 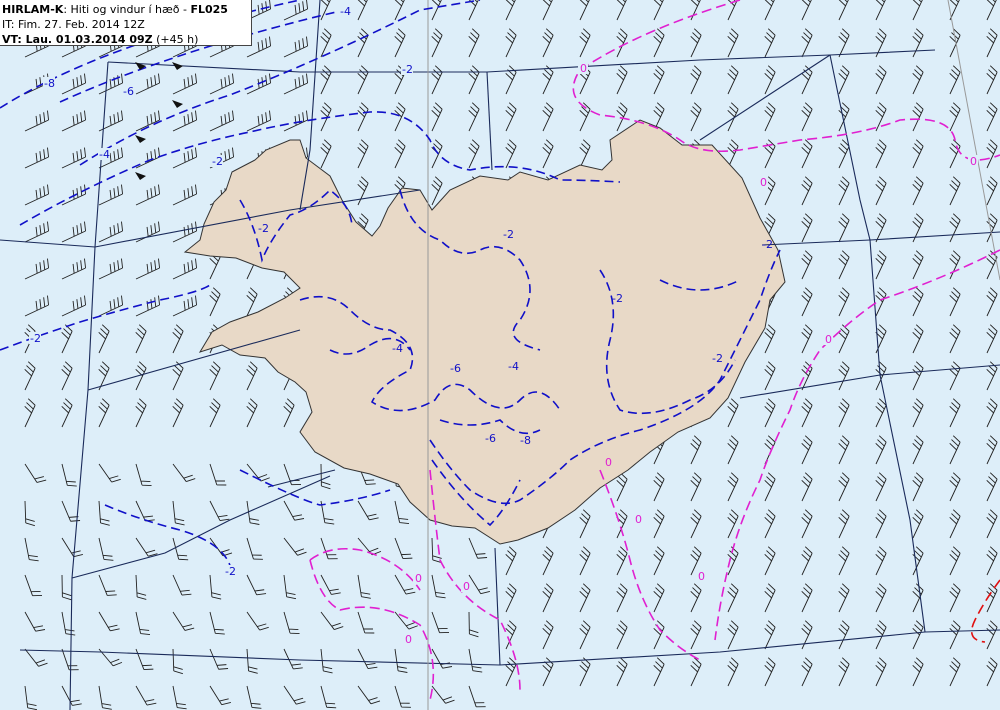 I want to click on product-name: Hiti og vindur í hæð, so click(x=125, y=9).